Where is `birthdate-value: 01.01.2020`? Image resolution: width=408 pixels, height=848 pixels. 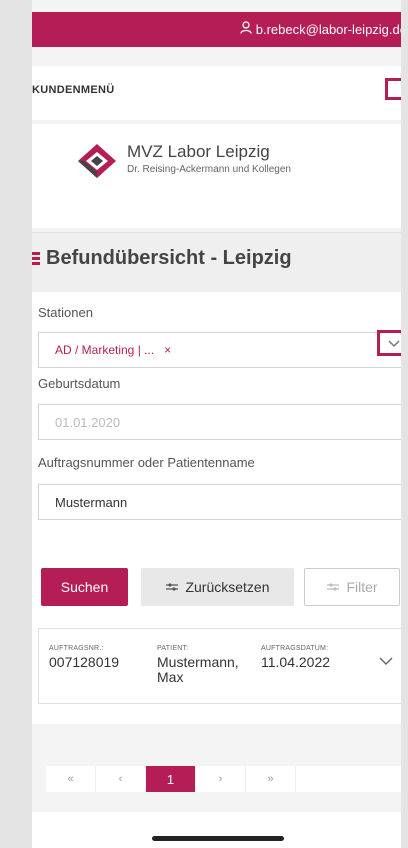 birthdate-value: 01.01.2020 is located at coordinates (88, 422).